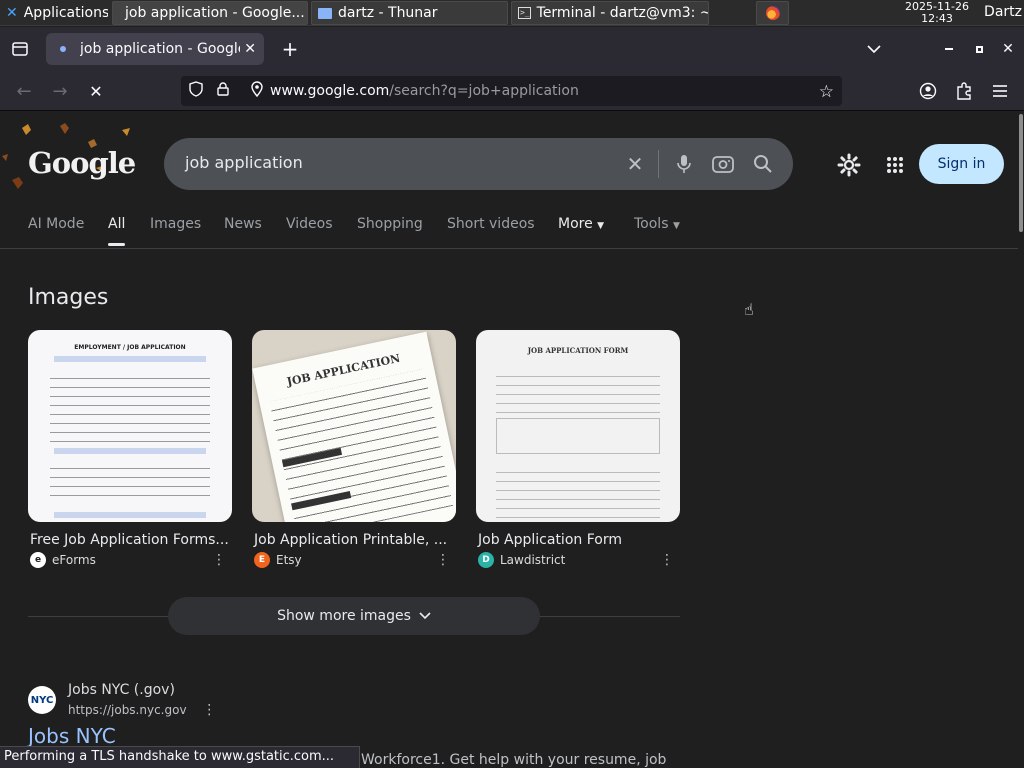 Image resolution: width=1024 pixels, height=768 pixels. Describe the element at coordinates (723, 164) in the screenshot. I see `lens-search-icon` at that location.